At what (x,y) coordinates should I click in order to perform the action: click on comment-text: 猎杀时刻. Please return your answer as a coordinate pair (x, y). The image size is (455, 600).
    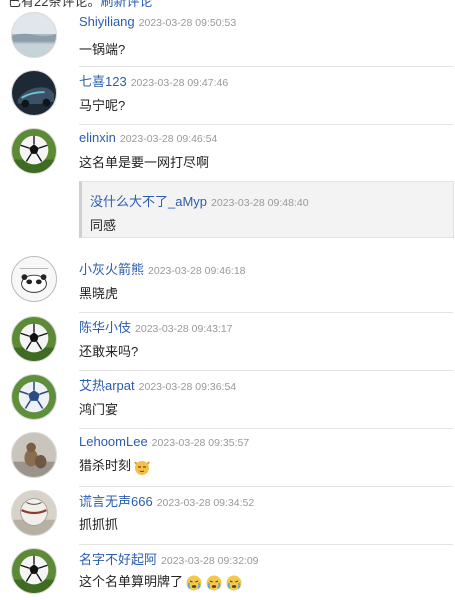
    Looking at the image, I should click on (115, 465).